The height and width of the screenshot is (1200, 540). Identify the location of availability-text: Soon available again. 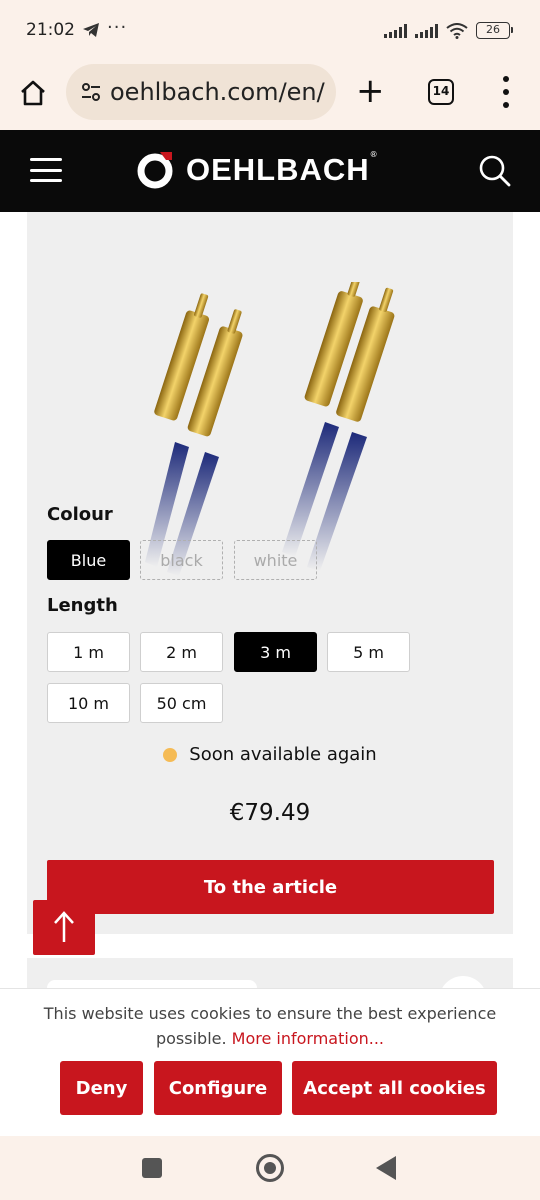
(283, 754).